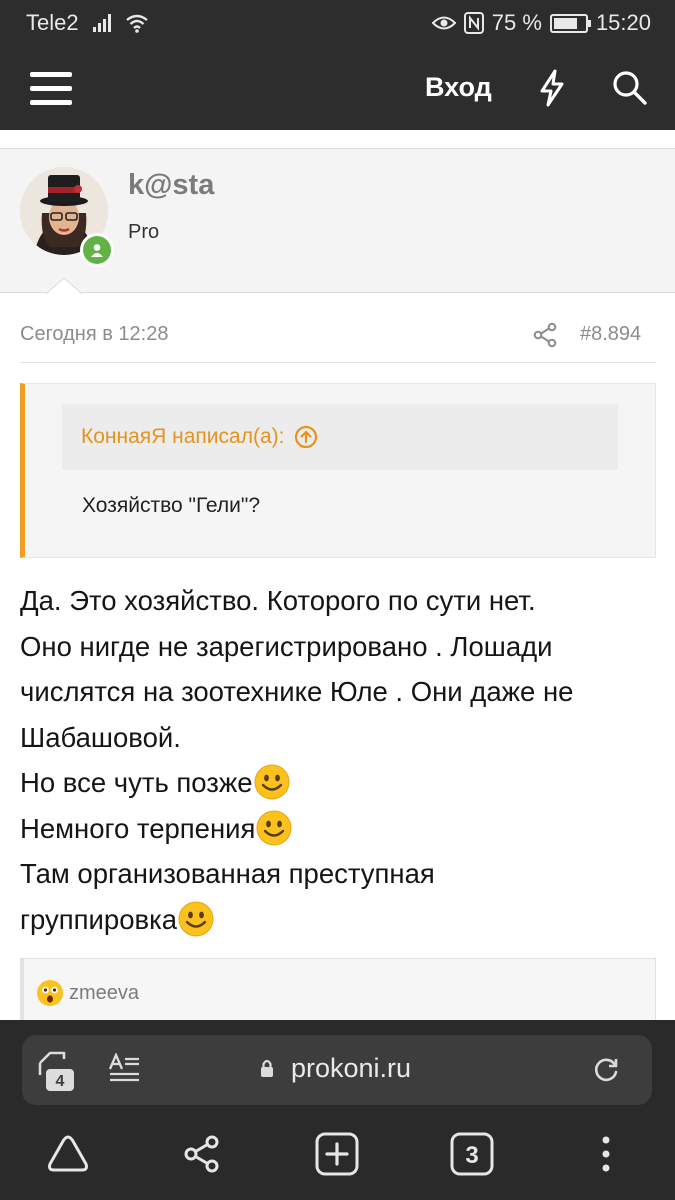  What do you see at coordinates (57, 1071) in the screenshot?
I see `tabs-icon: 4` at bounding box center [57, 1071].